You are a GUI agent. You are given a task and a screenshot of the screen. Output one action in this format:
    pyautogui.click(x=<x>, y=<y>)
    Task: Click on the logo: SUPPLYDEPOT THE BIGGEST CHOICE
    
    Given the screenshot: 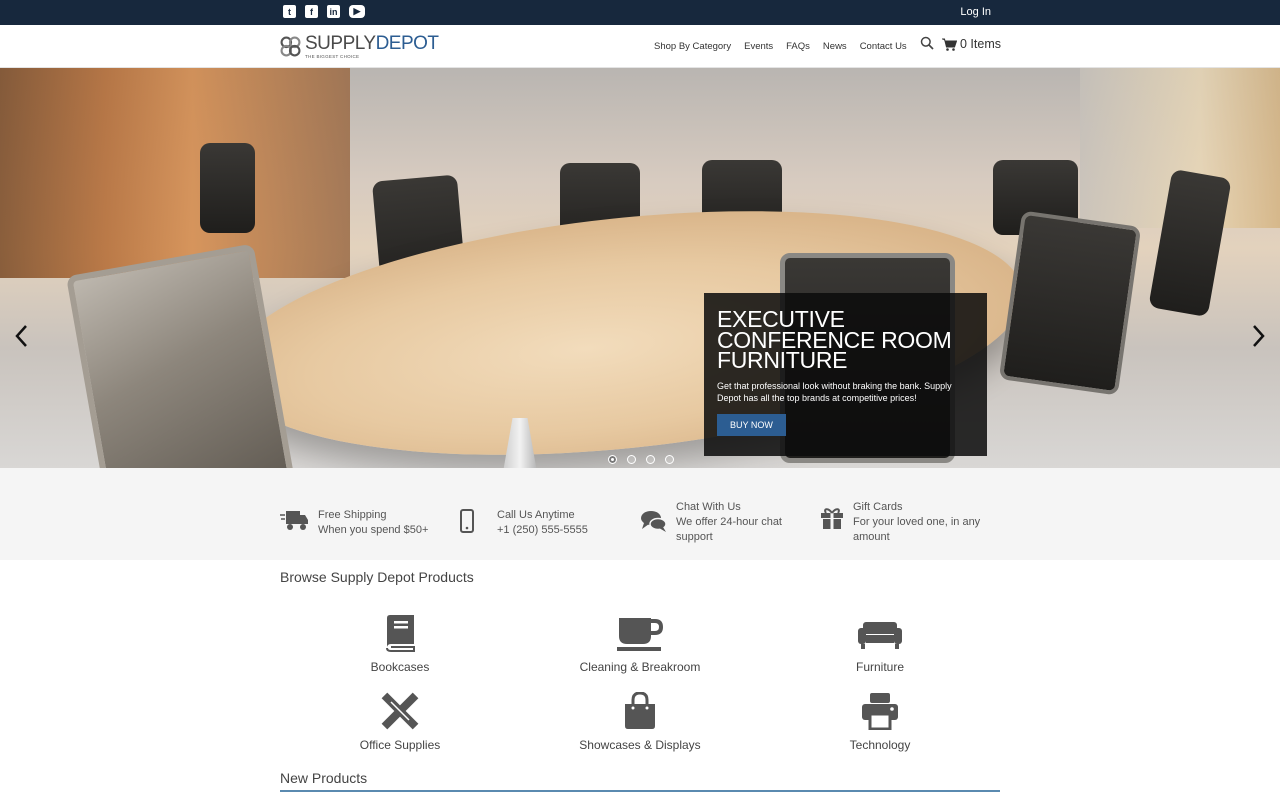 What is the action you would take?
    pyautogui.click(x=359, y=46)
    